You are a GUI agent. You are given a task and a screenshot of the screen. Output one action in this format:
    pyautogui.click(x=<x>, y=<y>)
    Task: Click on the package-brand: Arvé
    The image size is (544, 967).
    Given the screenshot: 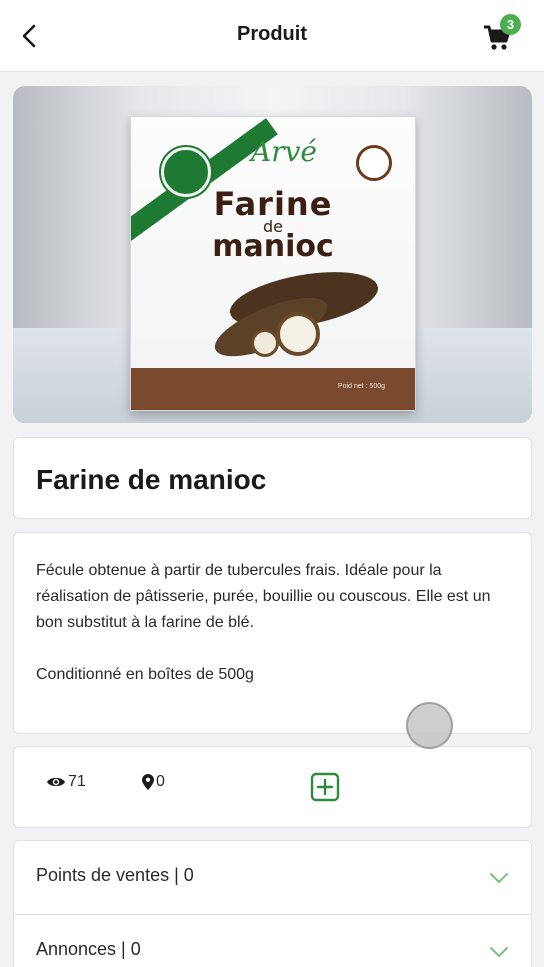 What is the action you would take?
    pyautogui.click(x=284, y=151)
    